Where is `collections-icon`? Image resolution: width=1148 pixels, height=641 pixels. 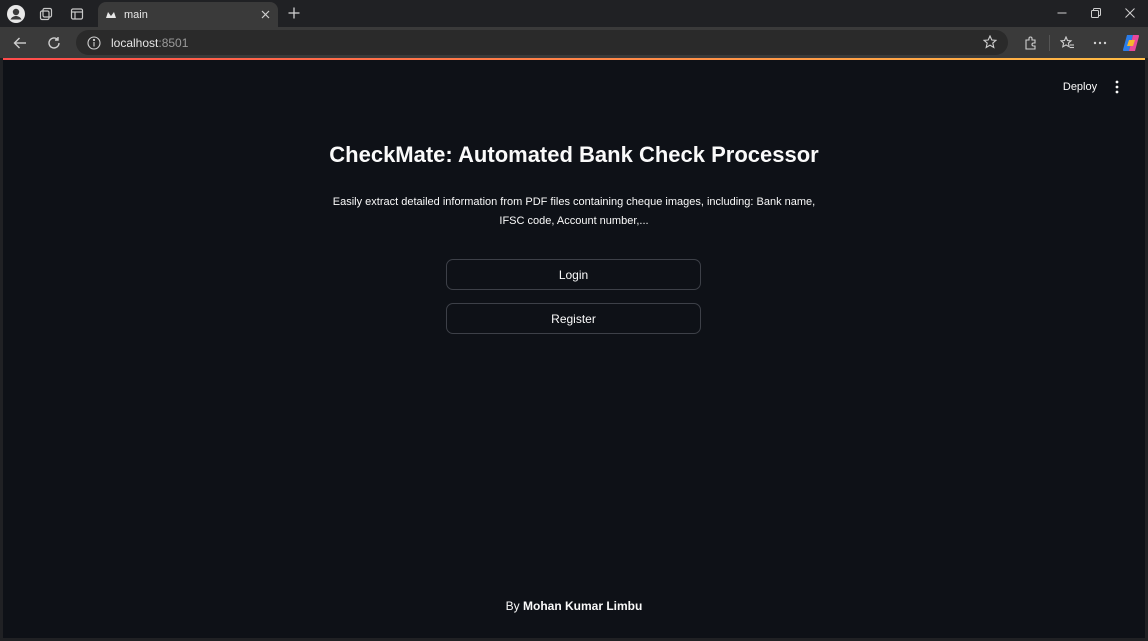 collections-icon is located at coordinates (46, 14).